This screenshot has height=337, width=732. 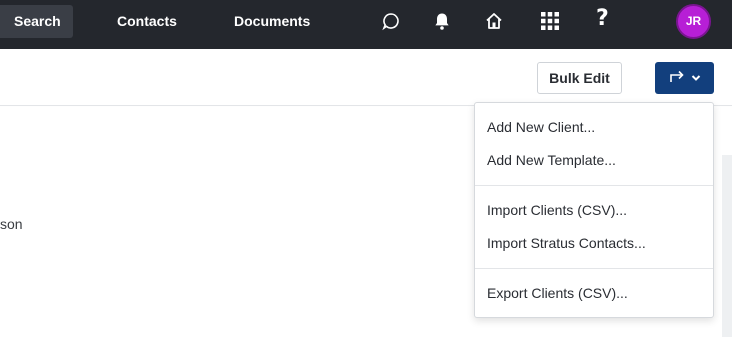 What do you see at coordinates (693, 21) in the screenshot?
I see `avatar: JR` at bounding box center [693, 21].